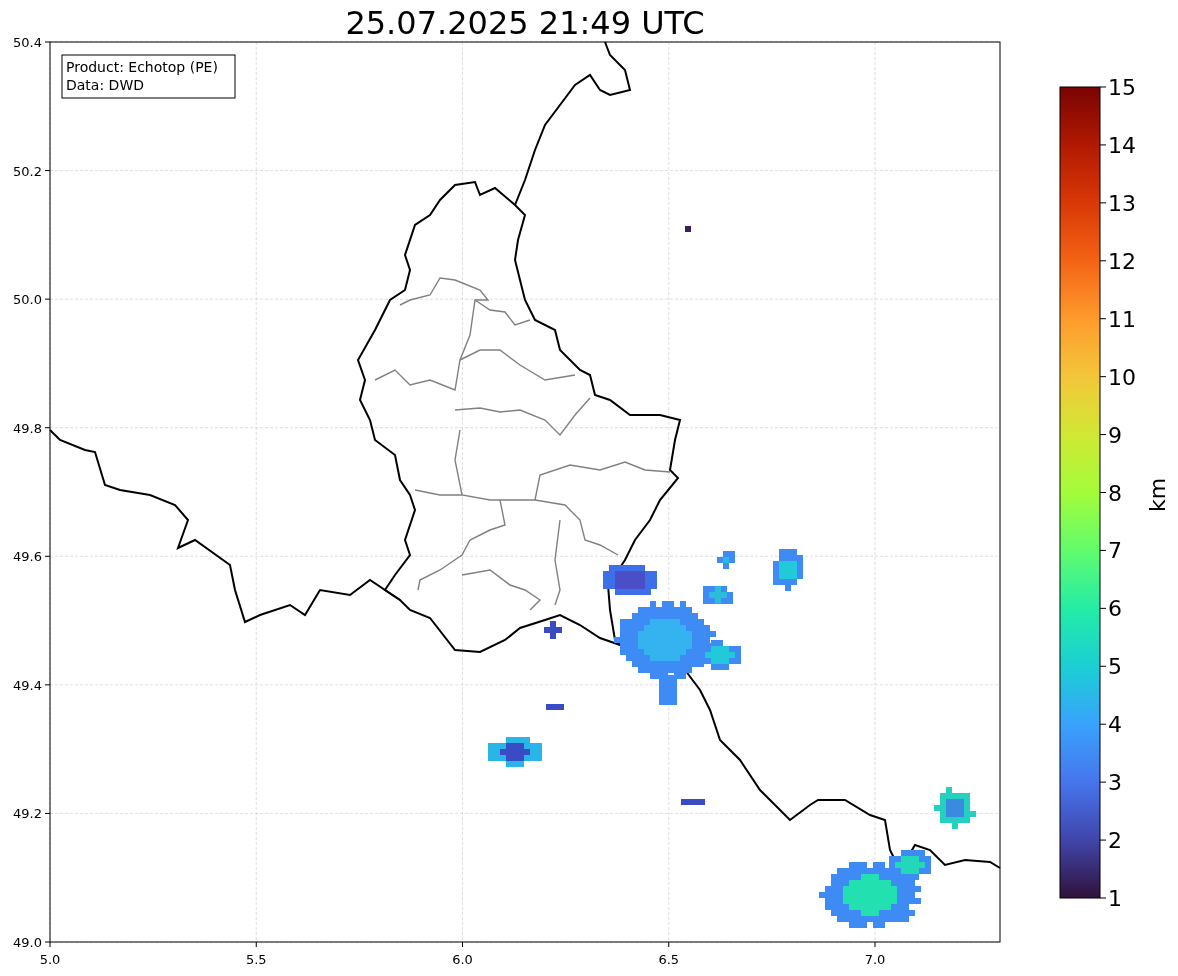  What do you see at coordinates (1115, 551) in the screenshot?
I see `colorbar-tick-label: 7` at bounding box center [1115, 551].